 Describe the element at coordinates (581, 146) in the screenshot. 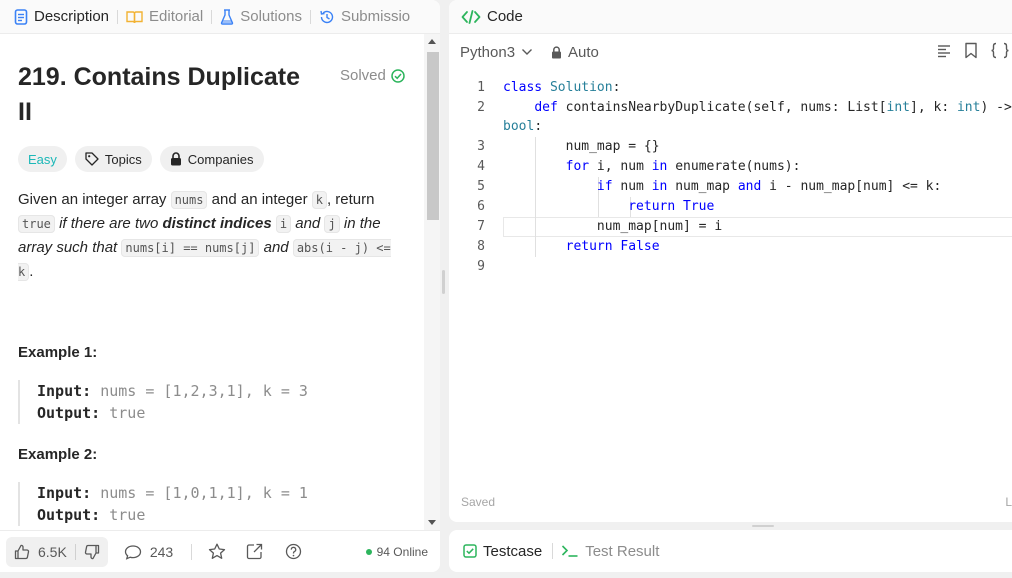

I see `code-line: num_map = {}` at that location.